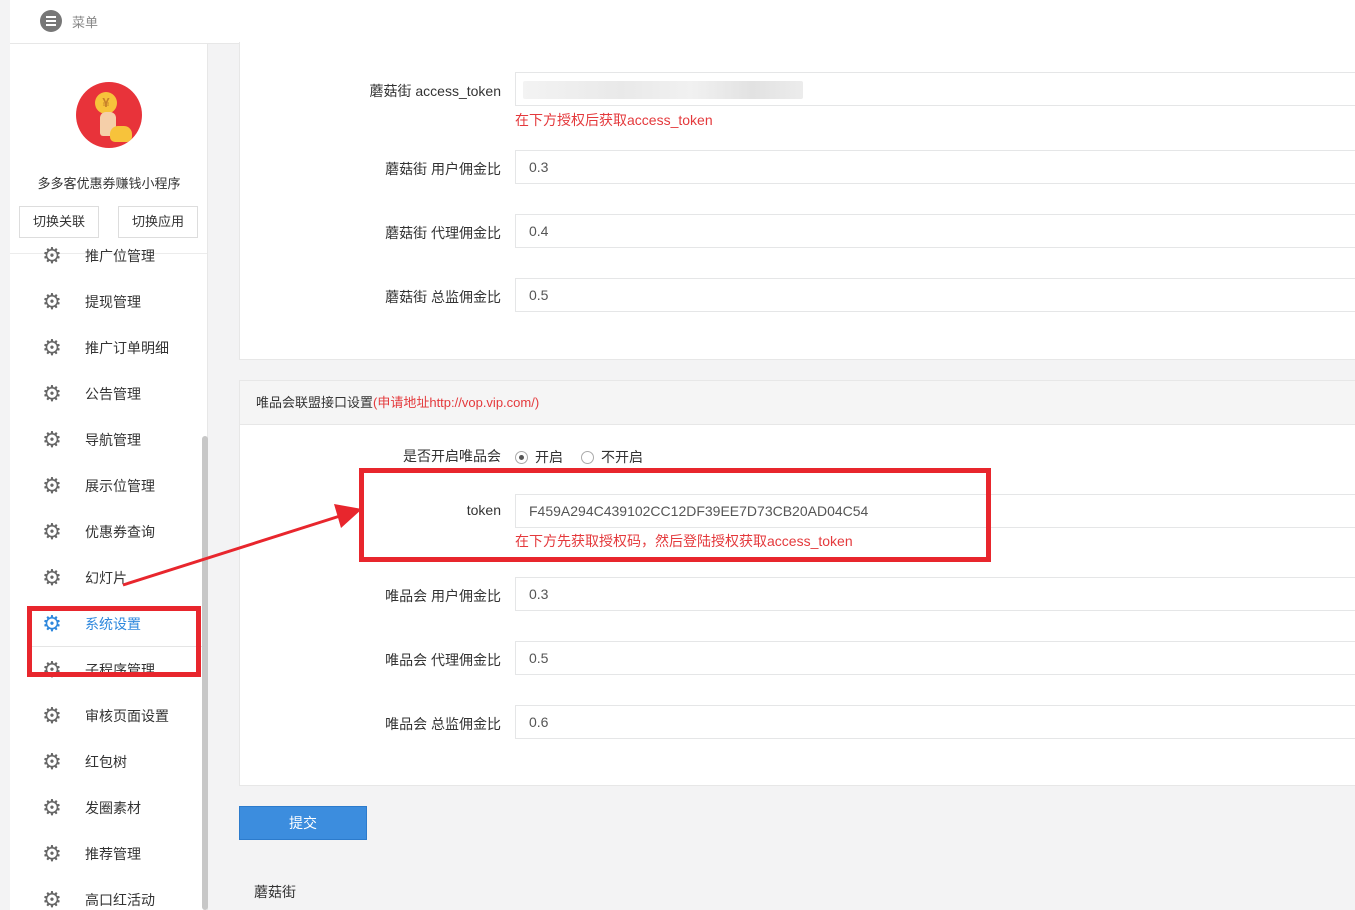 This screenshot has width=1355, height=910. What do you see at coordinates (614, 120) in the screenshot?
I see `mogujie-access-token-hint: 在下方授权后获取access_token` at bounding box center [614, 120].